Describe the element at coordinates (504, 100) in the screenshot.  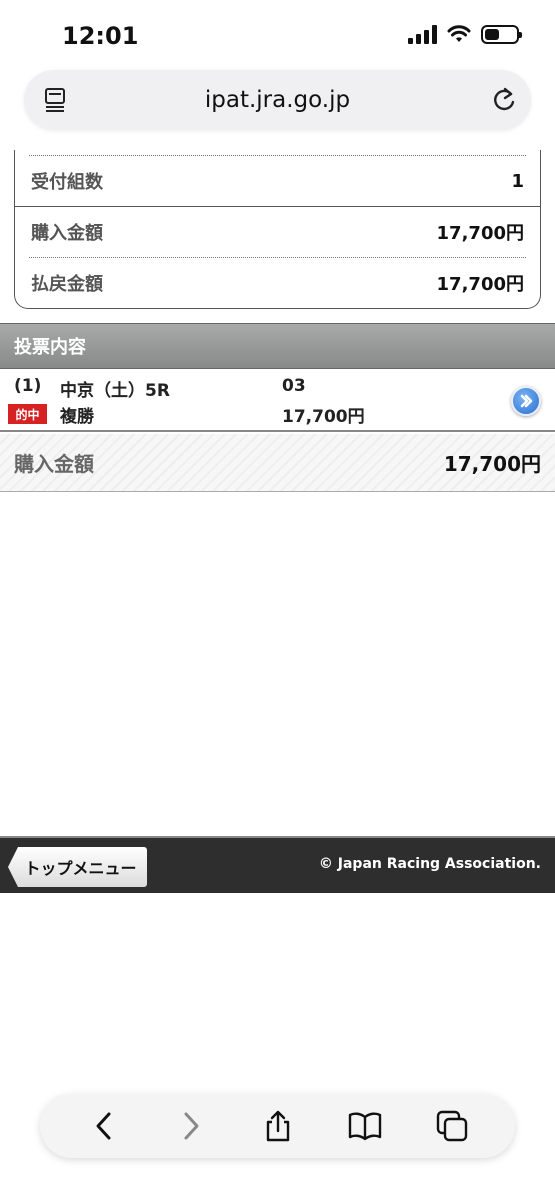
I see `reload-icon` at that location.